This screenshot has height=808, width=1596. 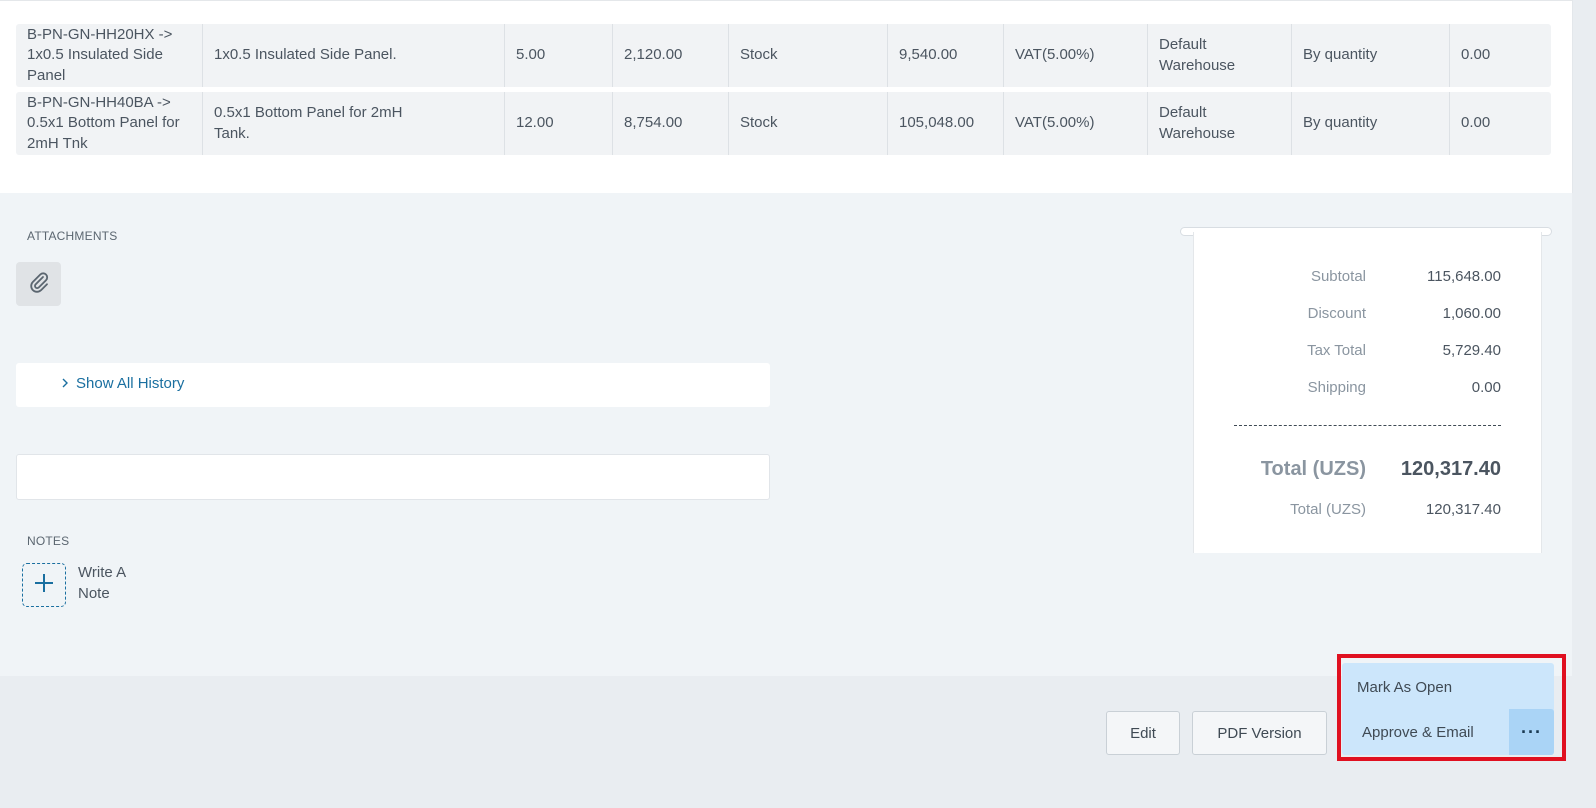 I want to click on comment-box, so click(x=393, y=477).